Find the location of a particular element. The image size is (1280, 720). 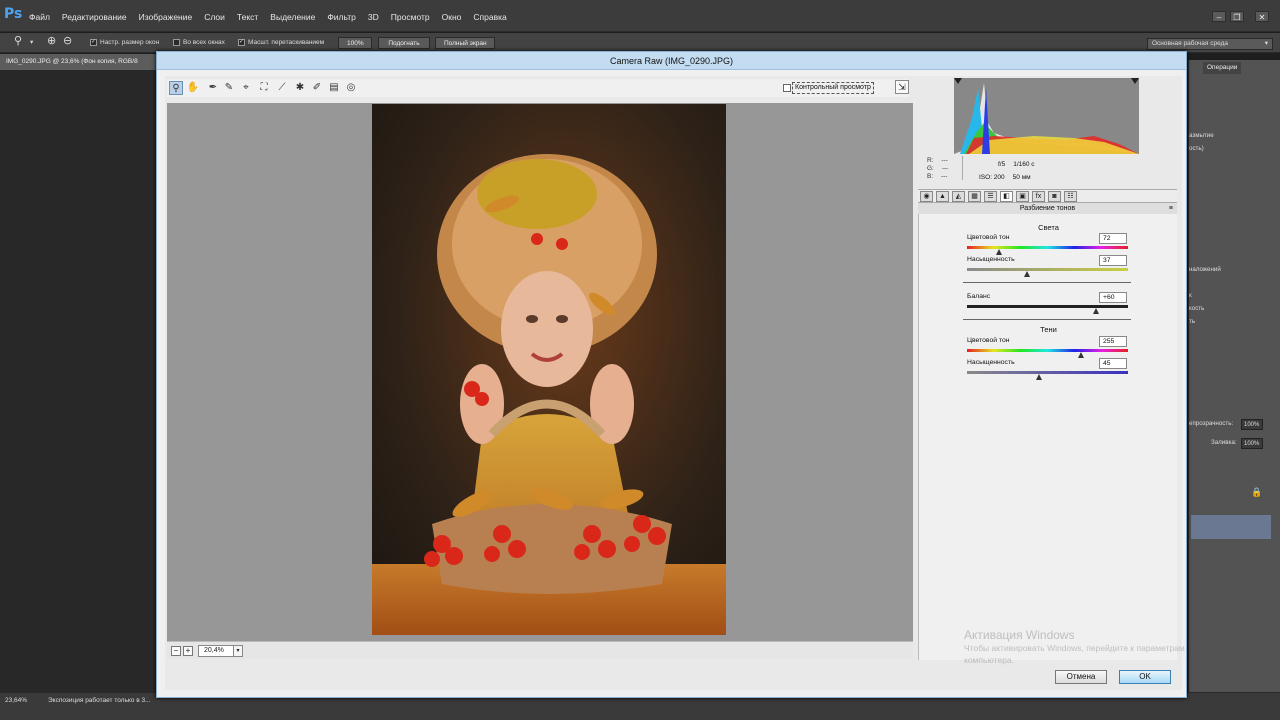

fit-screen-button: Подогнать is located at coordinates (404, 43).